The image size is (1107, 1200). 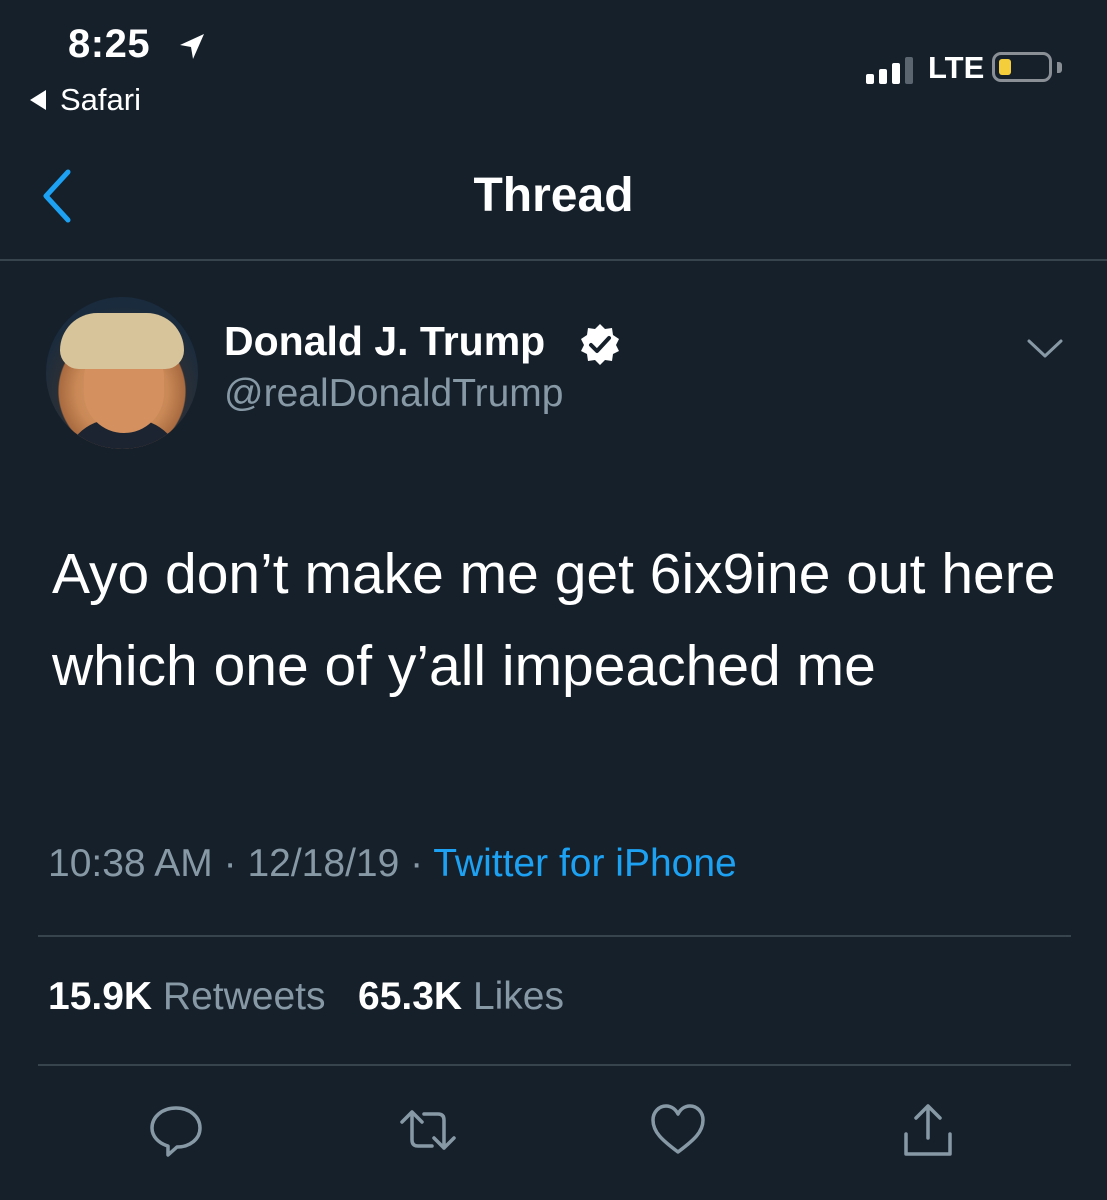 I want to click on display-name: Donald J. Trump, so click(x=384, y=341).